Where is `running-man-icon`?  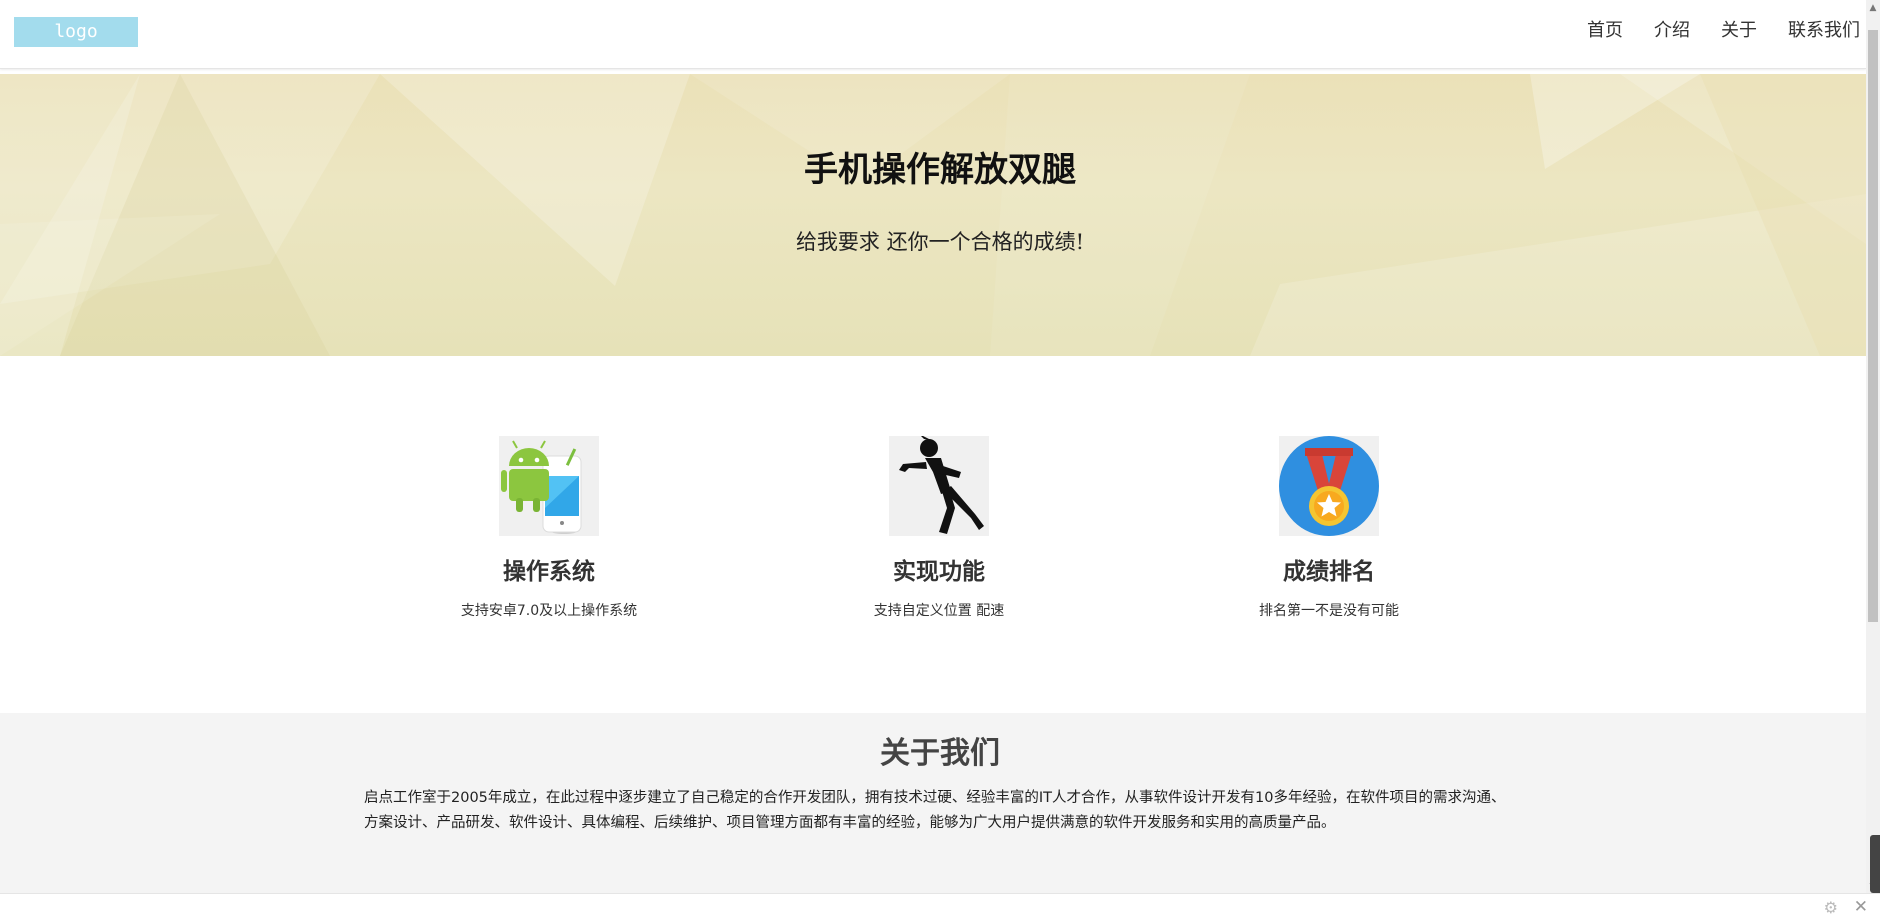 running-man-icon is located at coordinates (939, 485).